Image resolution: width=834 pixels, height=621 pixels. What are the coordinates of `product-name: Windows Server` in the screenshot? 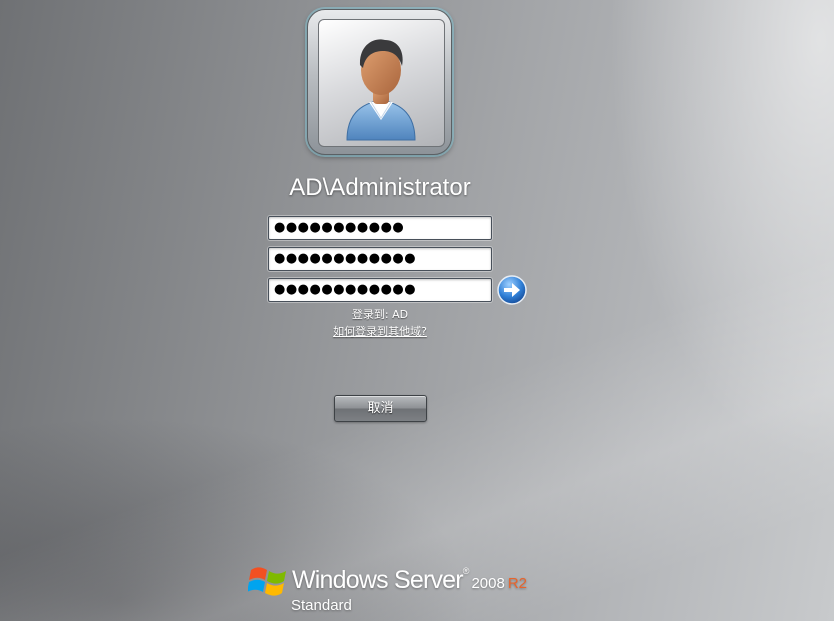 It's located at (378, 580).